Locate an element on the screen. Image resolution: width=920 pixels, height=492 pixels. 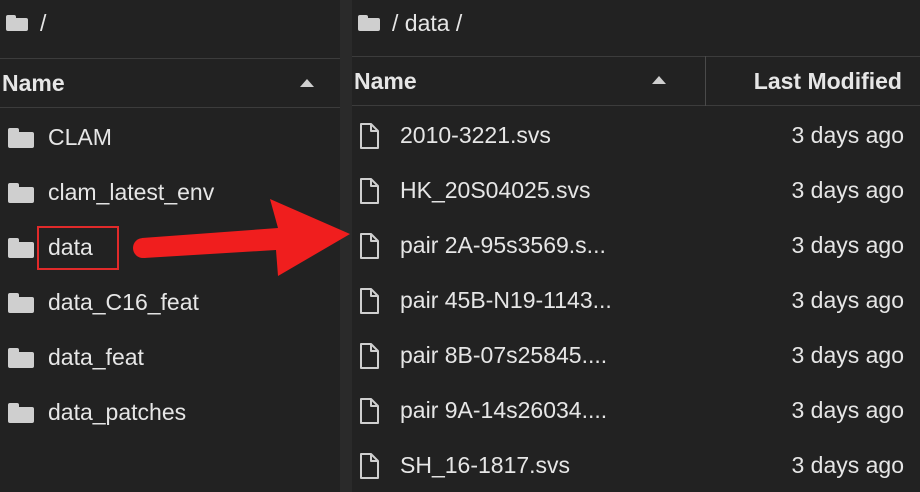
column-resize-handle is located at coordinates (705, 81).